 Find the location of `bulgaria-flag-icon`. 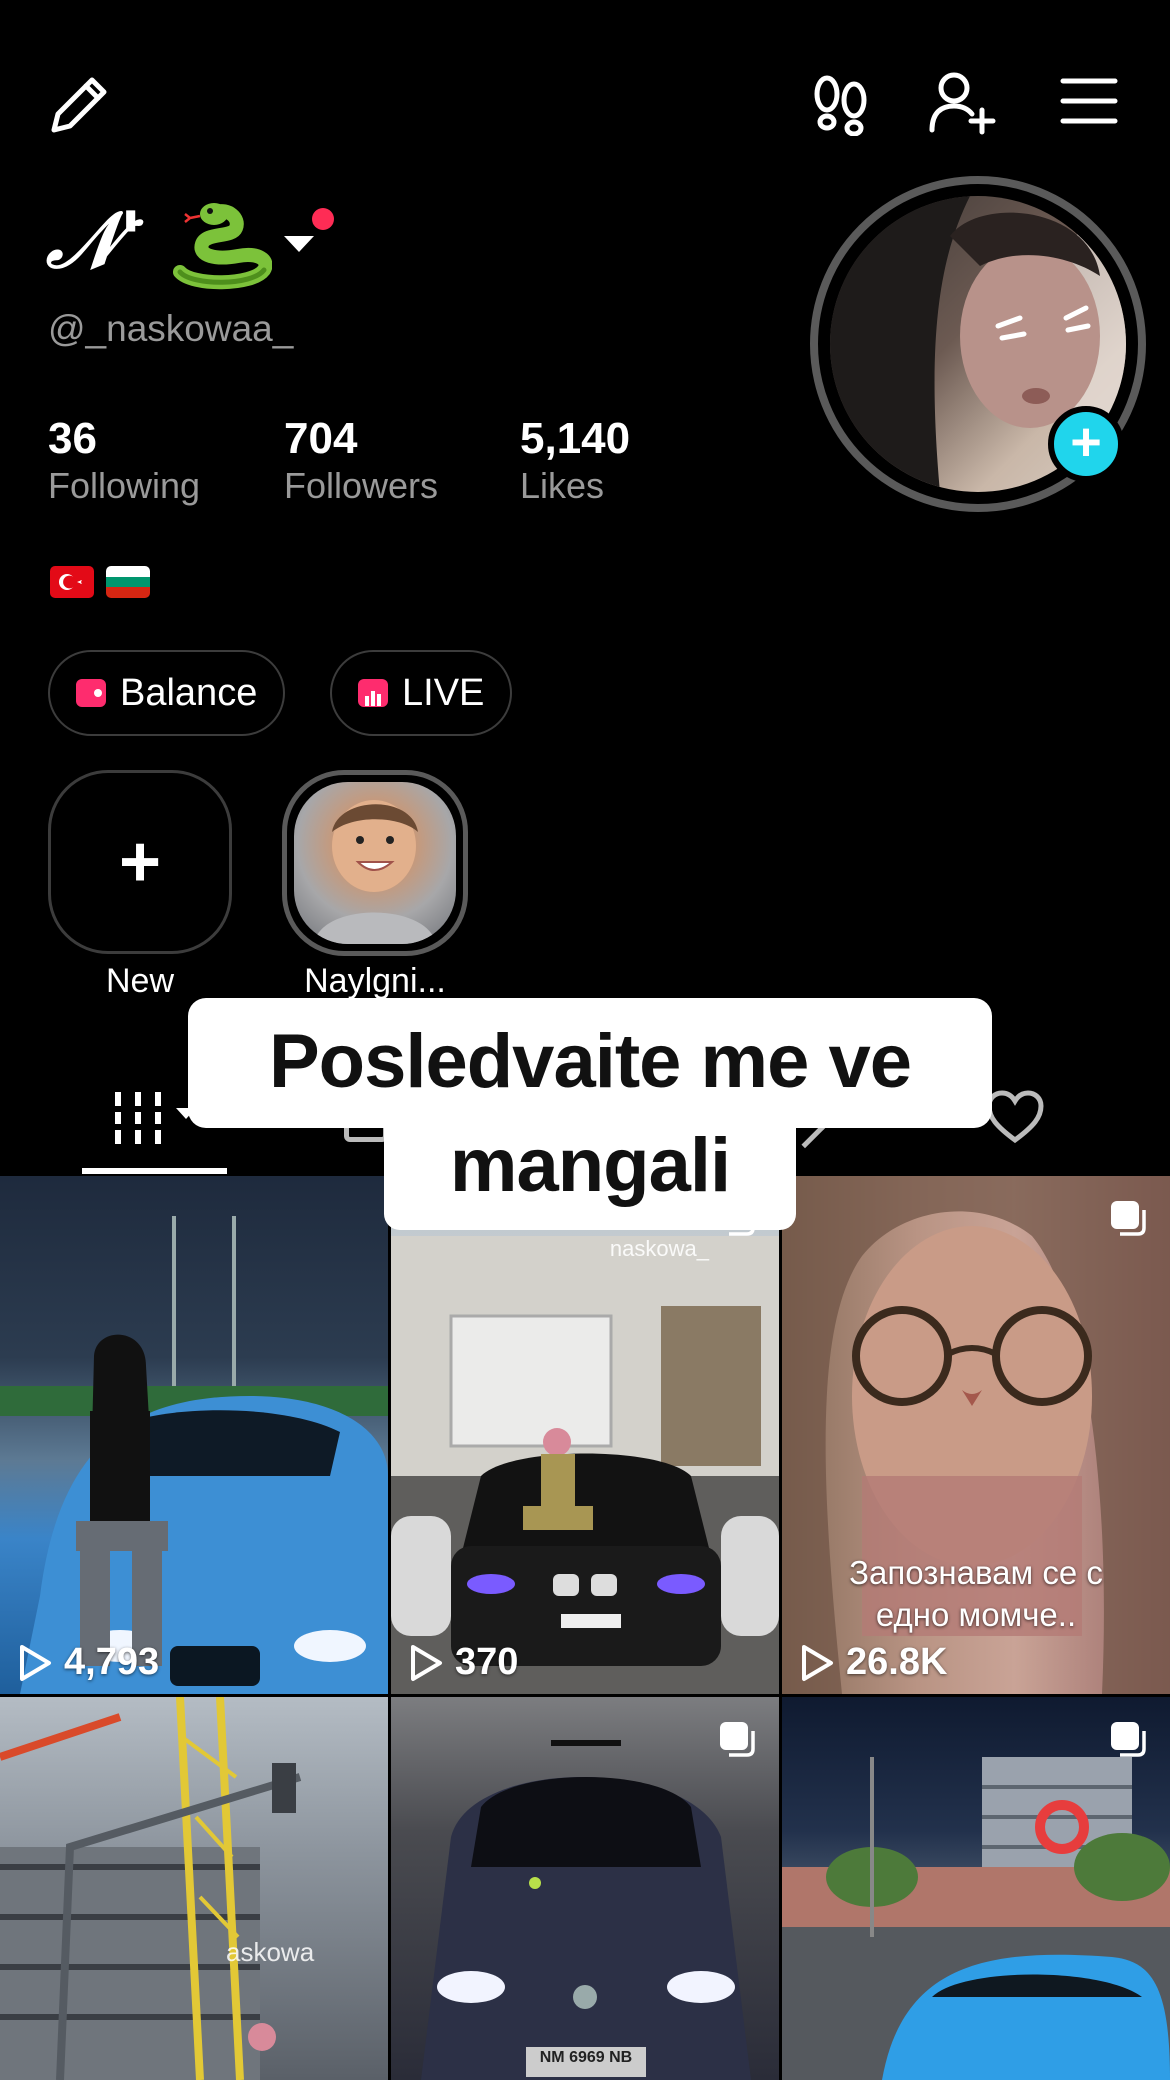

bulgaria-flag-icon is located at coordinates (128, 582).